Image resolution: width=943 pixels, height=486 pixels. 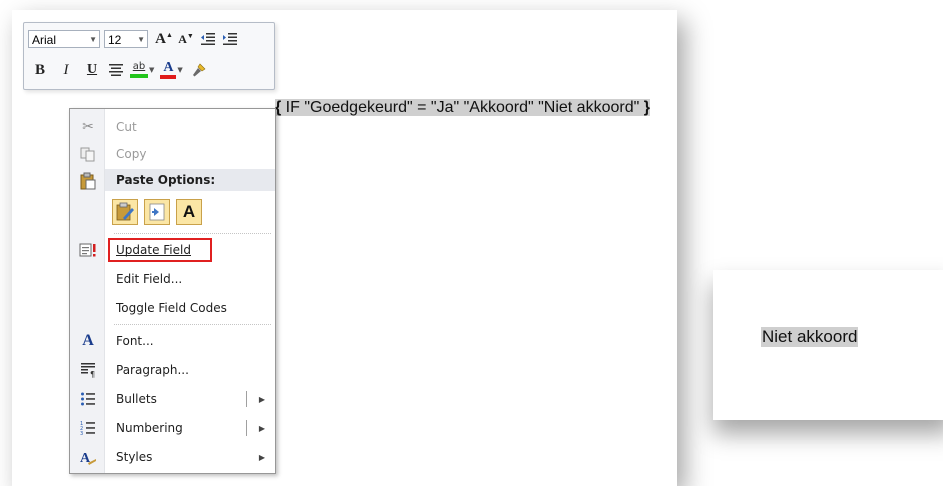 I want to click on bold-button: B, so click(x=40, y=70).